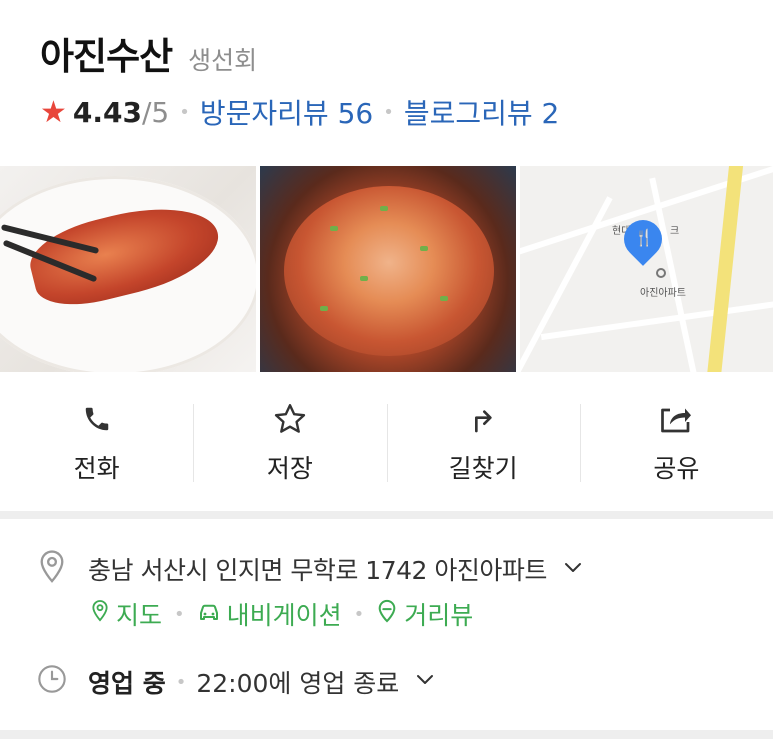 This screenshot has height=739, width=773. I want to click on share-button: 공유, so click(676, 441).